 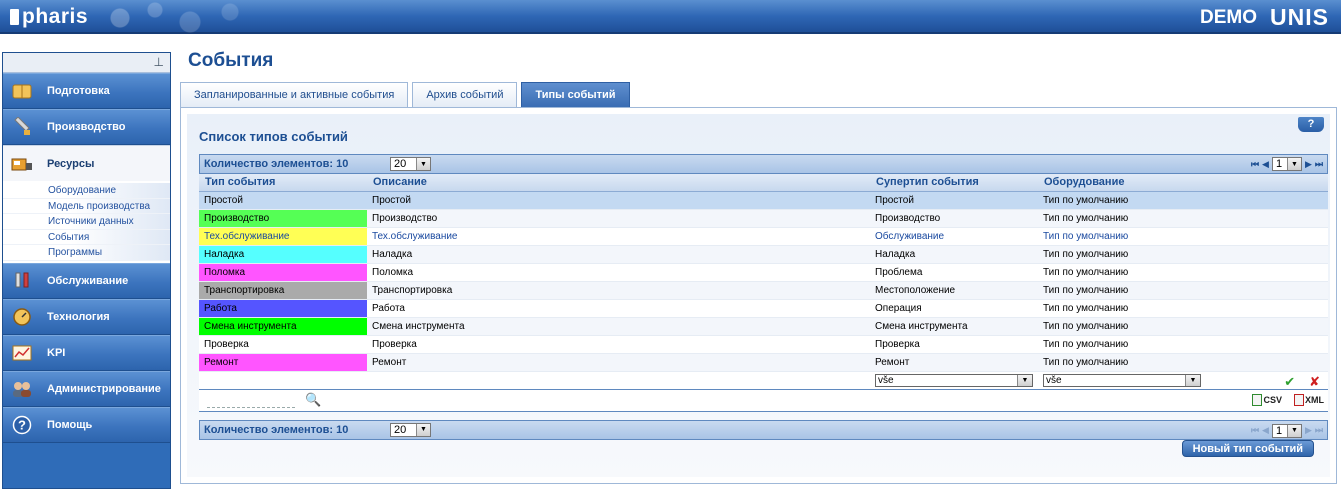 What do you see at coordinates (22, 317) in the screenshot?
I see `gauge-icon` at bounding box center [22, 317].